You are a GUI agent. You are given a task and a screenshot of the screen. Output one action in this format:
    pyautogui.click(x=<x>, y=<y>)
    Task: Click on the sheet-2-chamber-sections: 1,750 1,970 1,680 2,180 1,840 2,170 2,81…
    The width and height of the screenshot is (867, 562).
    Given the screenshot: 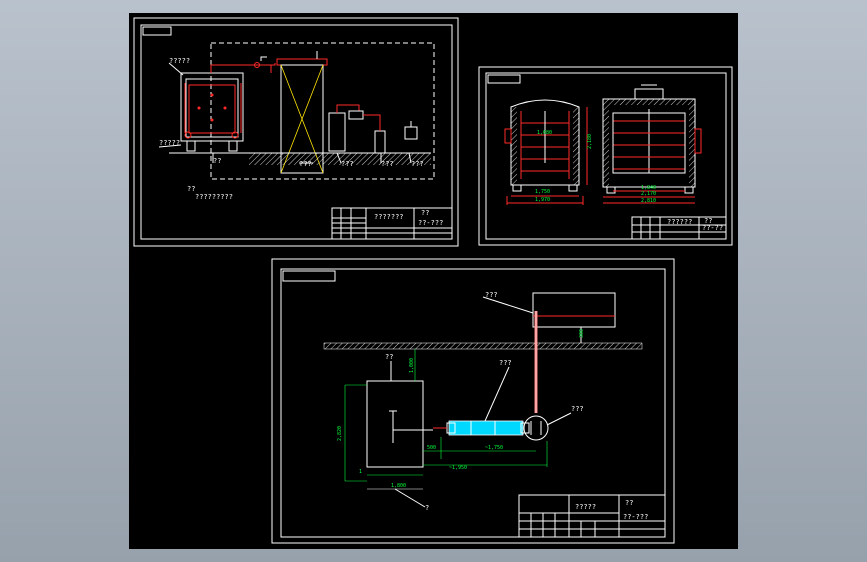 What is the action you would take?
    pyautogui.click(x=605, y=156)
    